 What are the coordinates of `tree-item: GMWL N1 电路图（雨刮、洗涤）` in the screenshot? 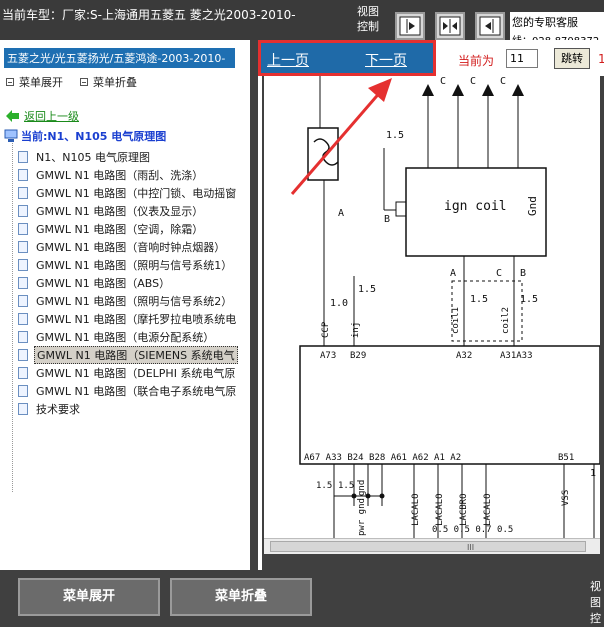 It's located at (111, 175).